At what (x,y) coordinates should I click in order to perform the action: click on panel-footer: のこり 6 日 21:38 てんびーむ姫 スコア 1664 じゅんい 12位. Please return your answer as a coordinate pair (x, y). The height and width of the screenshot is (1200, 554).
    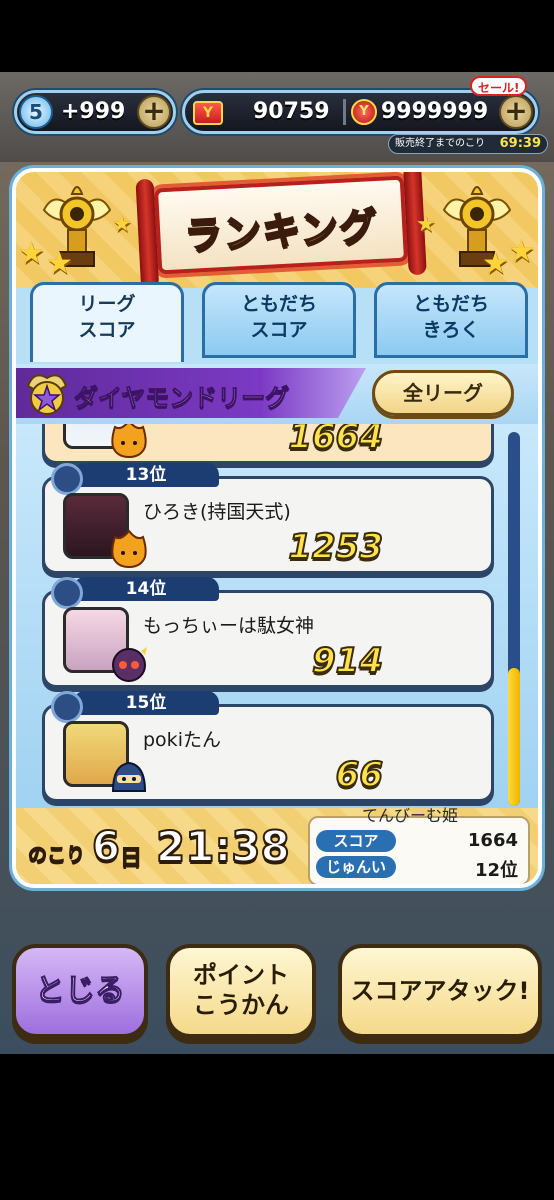
    Looking at the image, I should click on (277, 845).